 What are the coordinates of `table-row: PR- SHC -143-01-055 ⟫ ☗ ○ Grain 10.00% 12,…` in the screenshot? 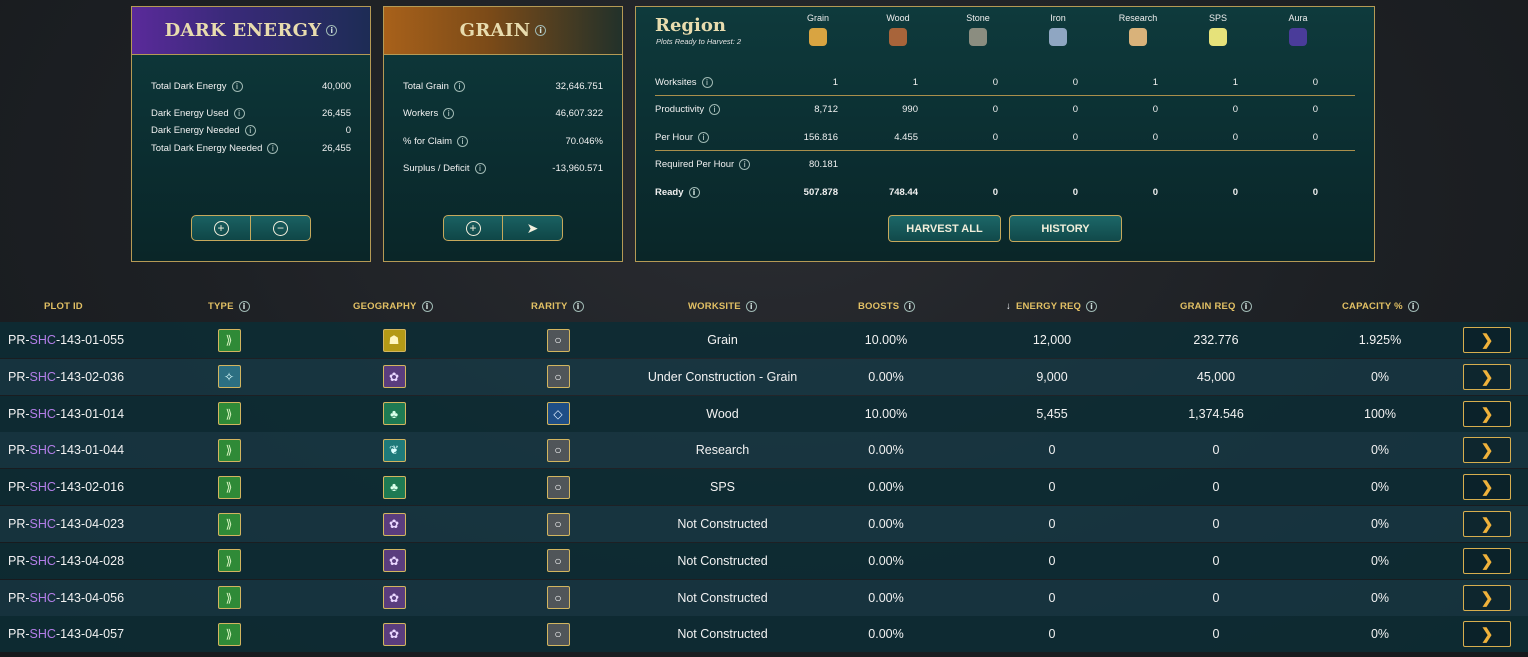 It's located at (764, 340).